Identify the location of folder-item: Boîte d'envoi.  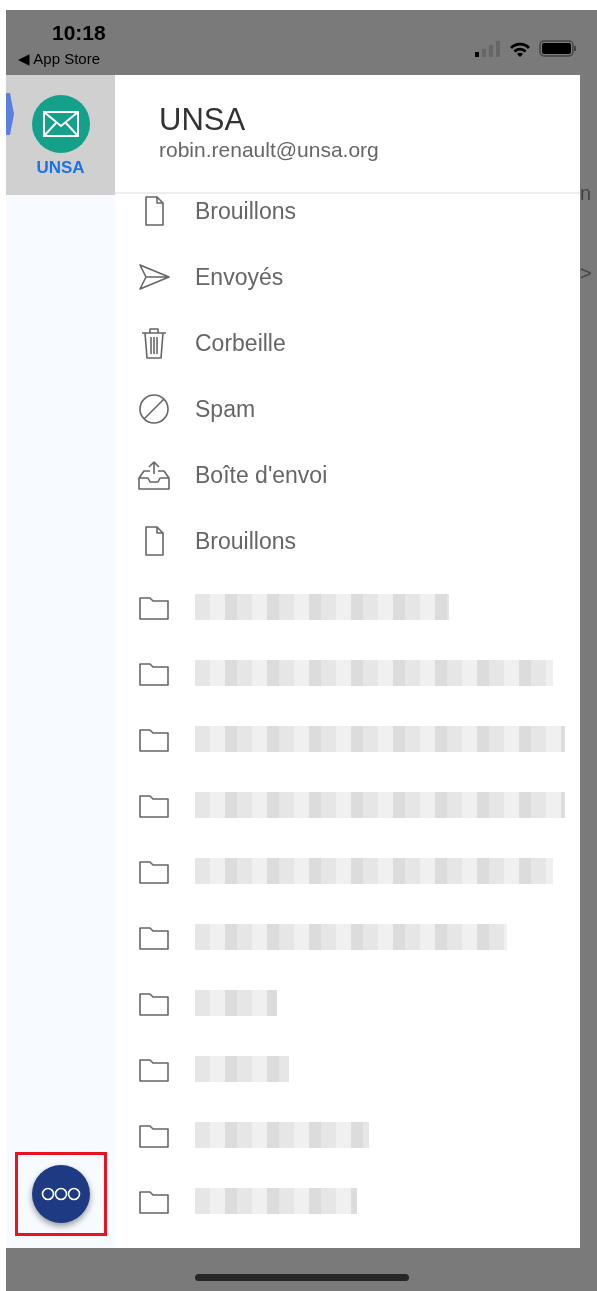
(347, 475).